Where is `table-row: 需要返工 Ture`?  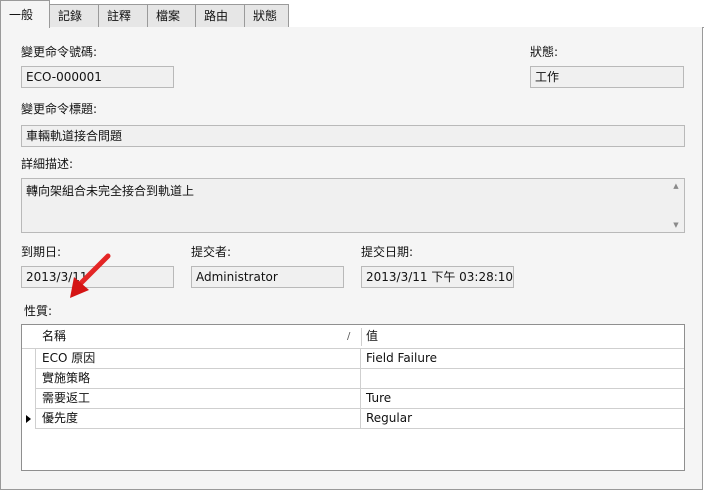
table-row: 需要返工 Ture is located at coordinates (353, 399).